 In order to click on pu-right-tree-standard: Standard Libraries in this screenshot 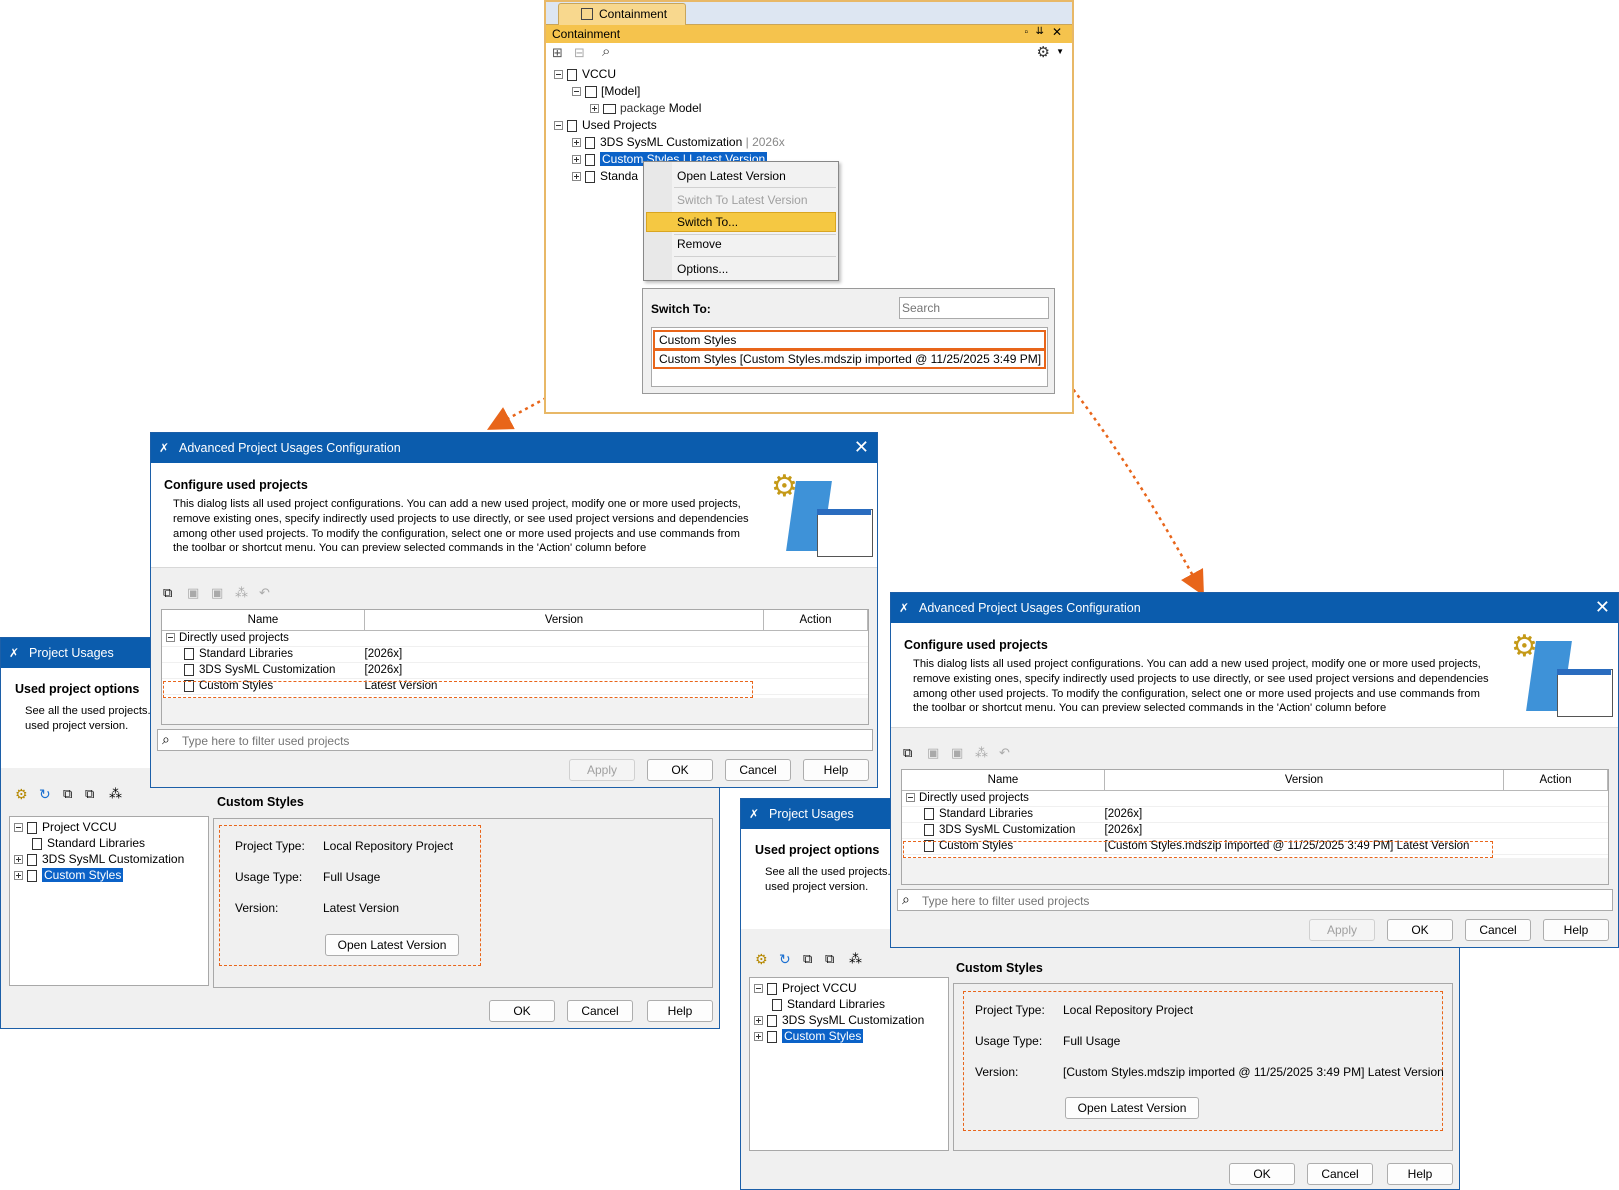, I will do `click(828, 1004)`.